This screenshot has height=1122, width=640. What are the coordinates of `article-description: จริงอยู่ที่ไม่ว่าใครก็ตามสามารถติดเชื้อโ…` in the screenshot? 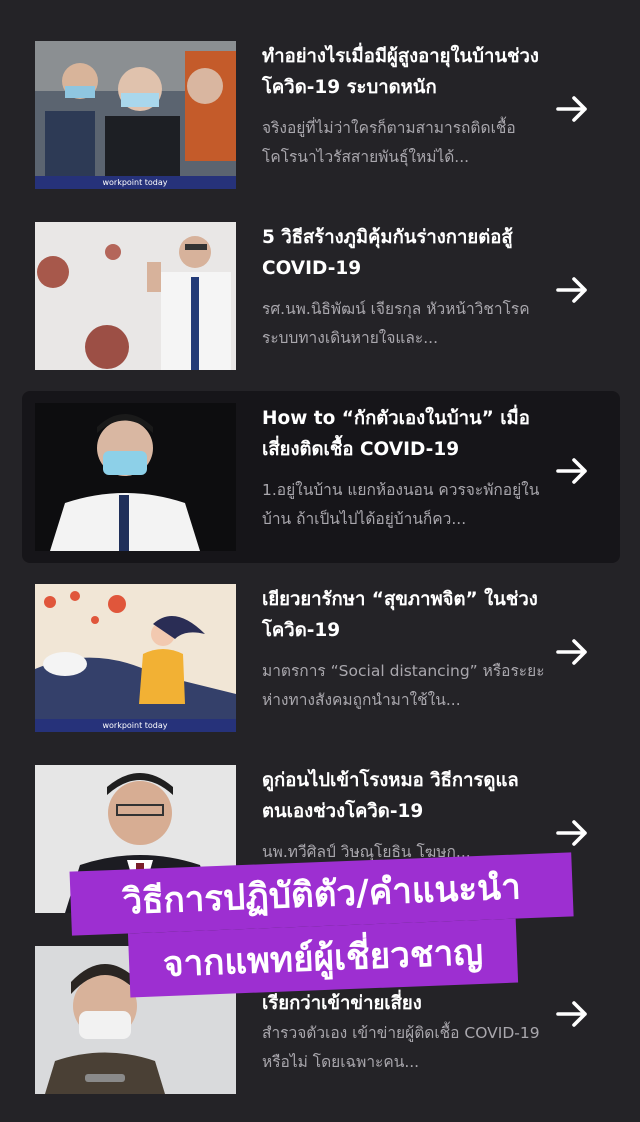 It's located at (389, 142).